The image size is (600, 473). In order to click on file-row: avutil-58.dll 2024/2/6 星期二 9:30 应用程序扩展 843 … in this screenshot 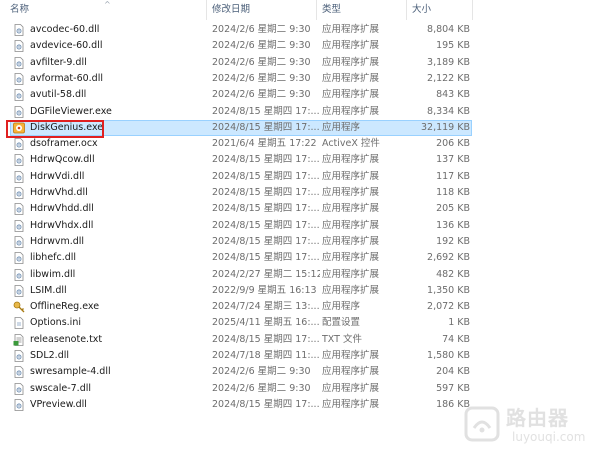, I will do `click(241, 95)`.